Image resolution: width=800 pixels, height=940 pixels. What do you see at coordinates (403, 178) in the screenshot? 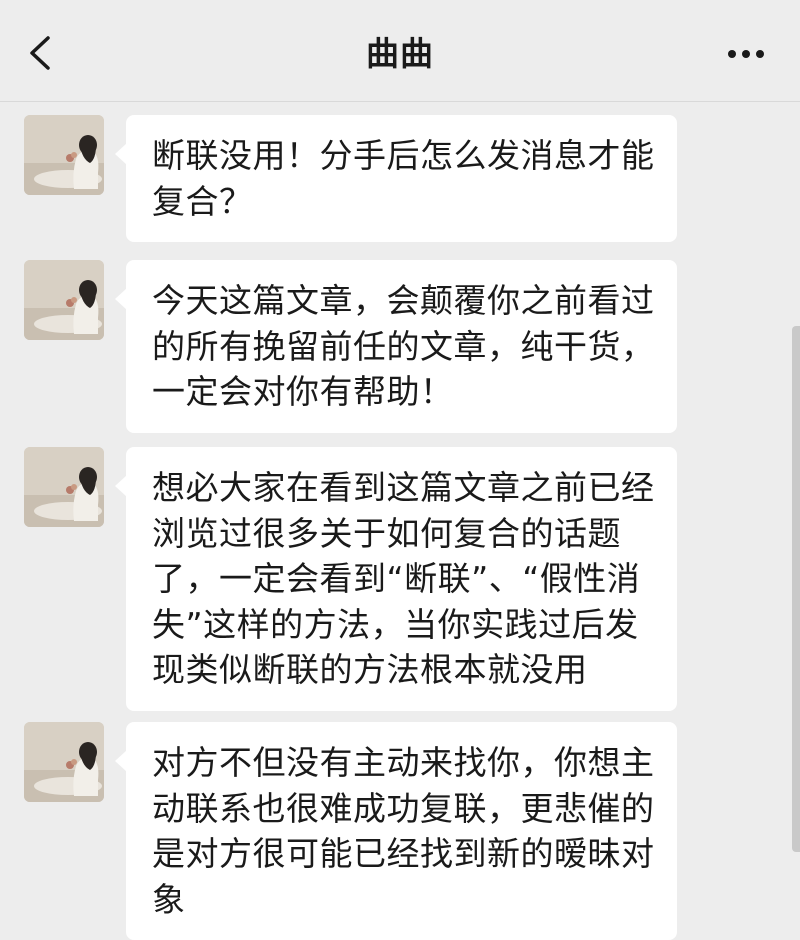
I see `message-text: 断联没用！分手后怎么发消息才能复合？` at bounding box center [403, 178].